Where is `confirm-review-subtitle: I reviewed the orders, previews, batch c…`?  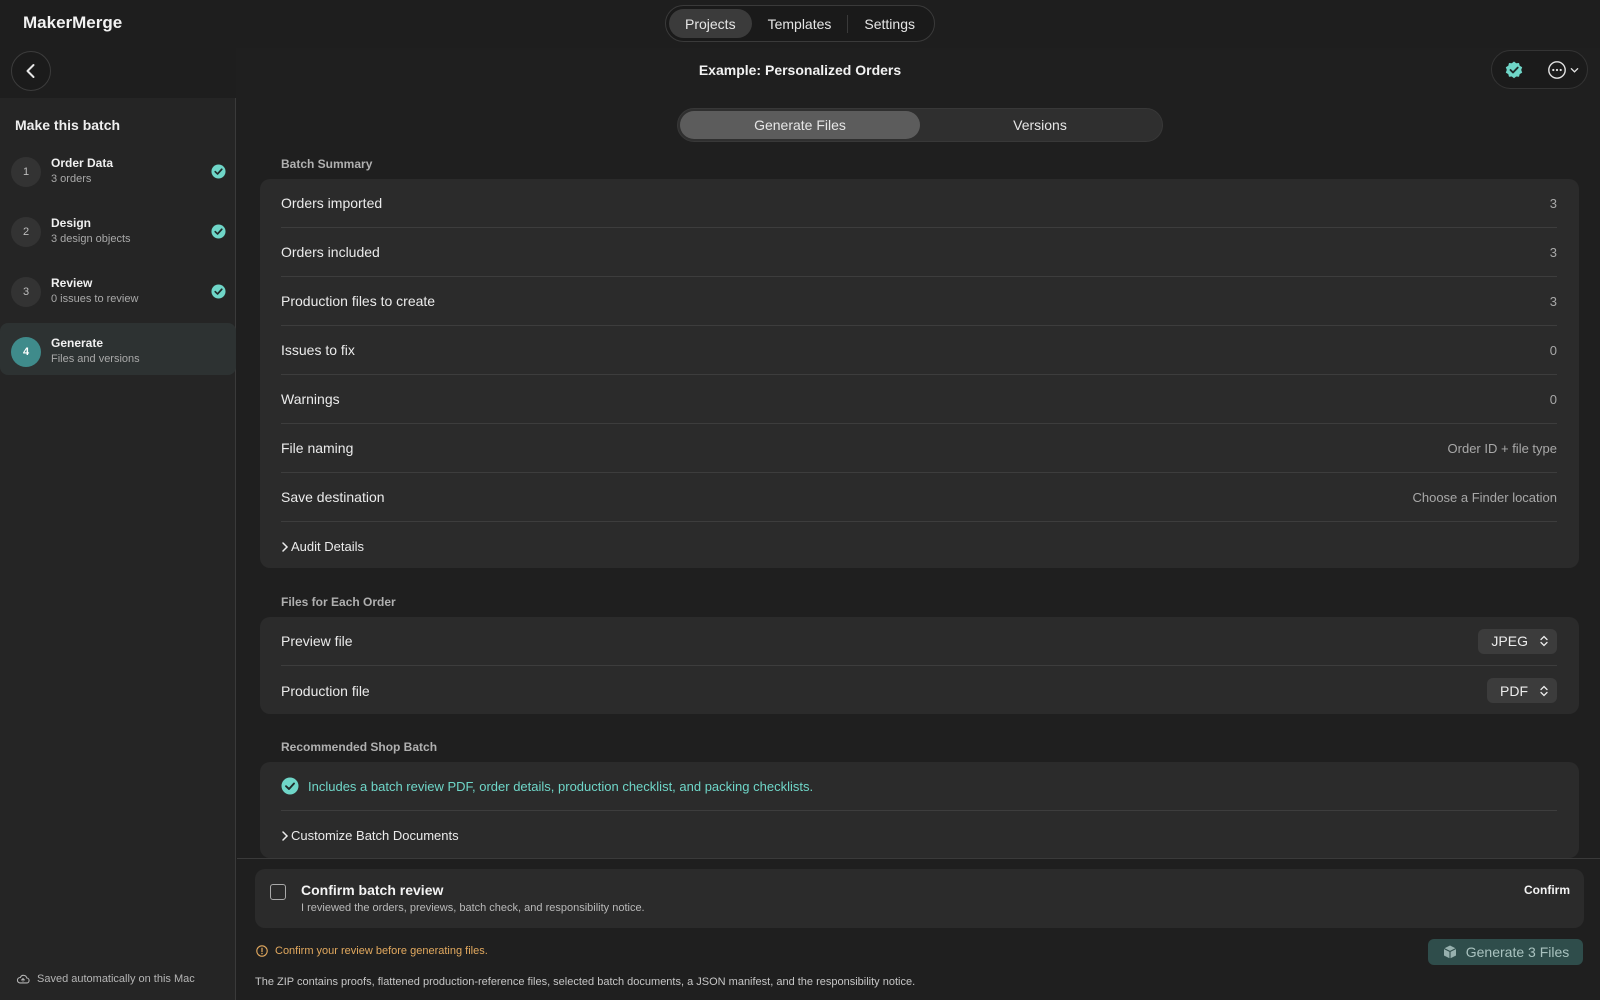 confirm-review-subtitle: I reviewed the orders, previews, batch c… is located at coordinates (473, 908).